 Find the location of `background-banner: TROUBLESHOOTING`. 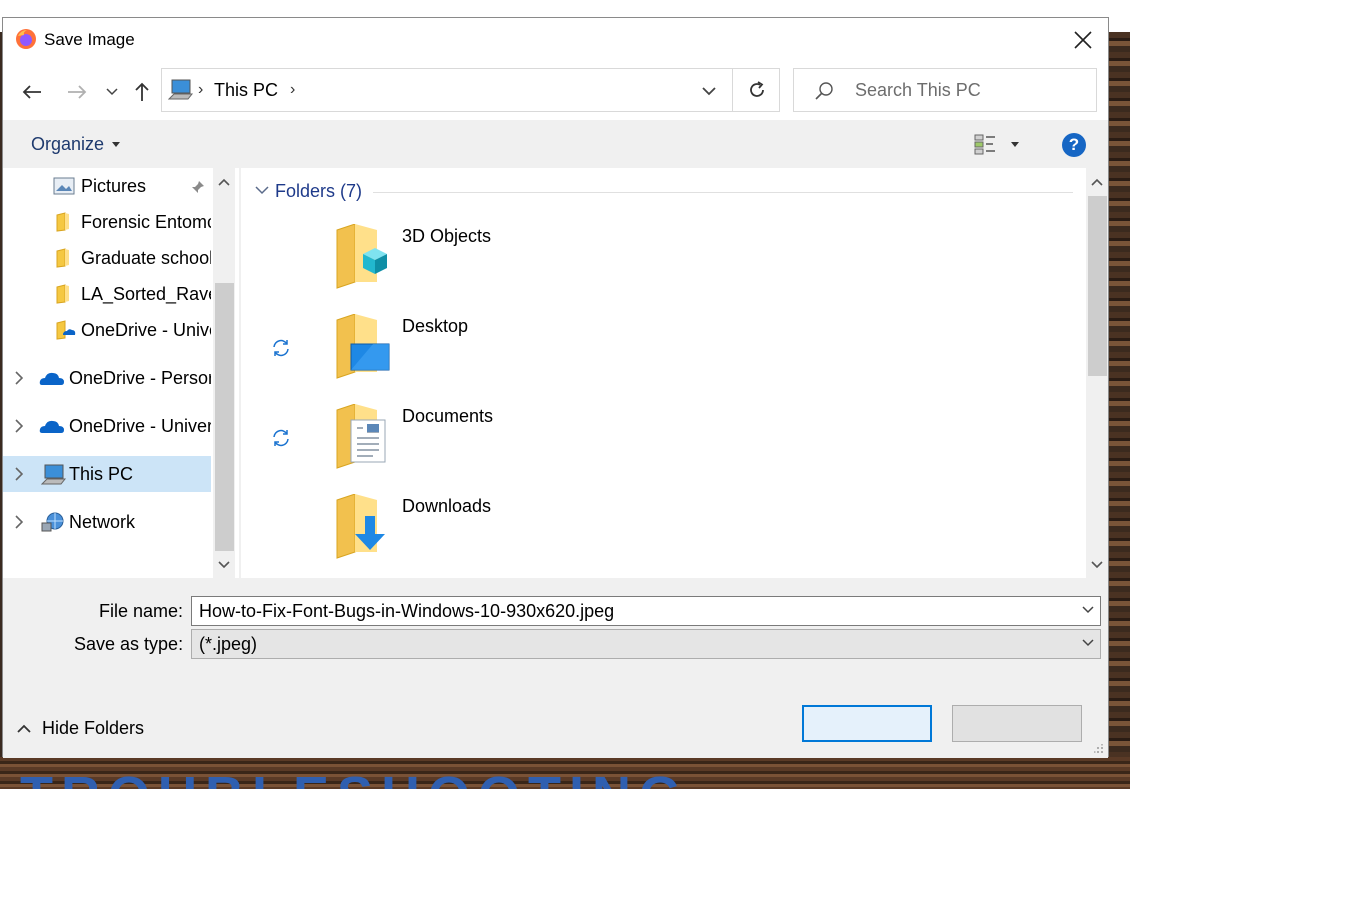

background-banner: TROUBLESHOOTING is located at coordinates (565, 773).